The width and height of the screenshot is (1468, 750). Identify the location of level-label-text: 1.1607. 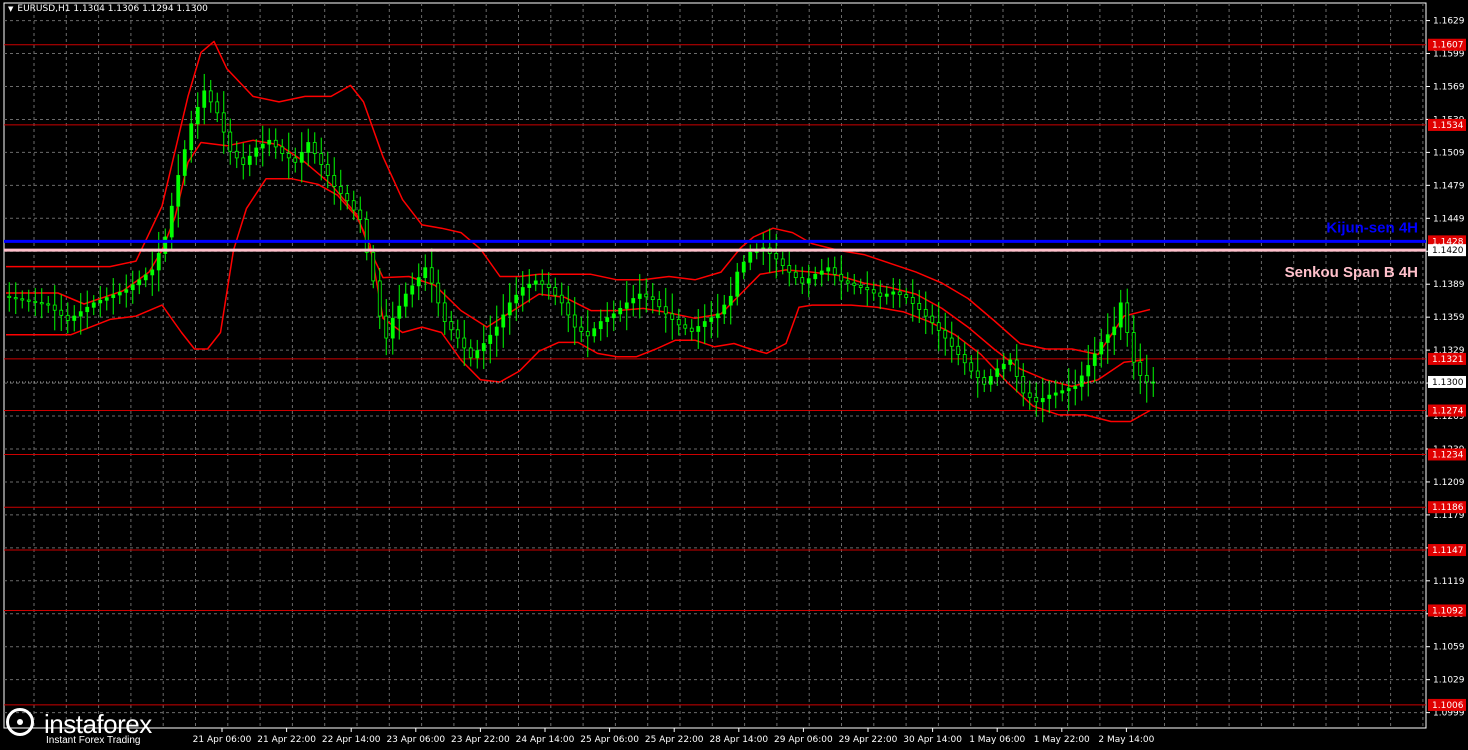
(1448, 46).